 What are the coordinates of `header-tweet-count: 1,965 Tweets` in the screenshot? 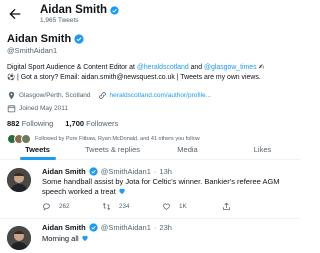 It's located at (59, 20).